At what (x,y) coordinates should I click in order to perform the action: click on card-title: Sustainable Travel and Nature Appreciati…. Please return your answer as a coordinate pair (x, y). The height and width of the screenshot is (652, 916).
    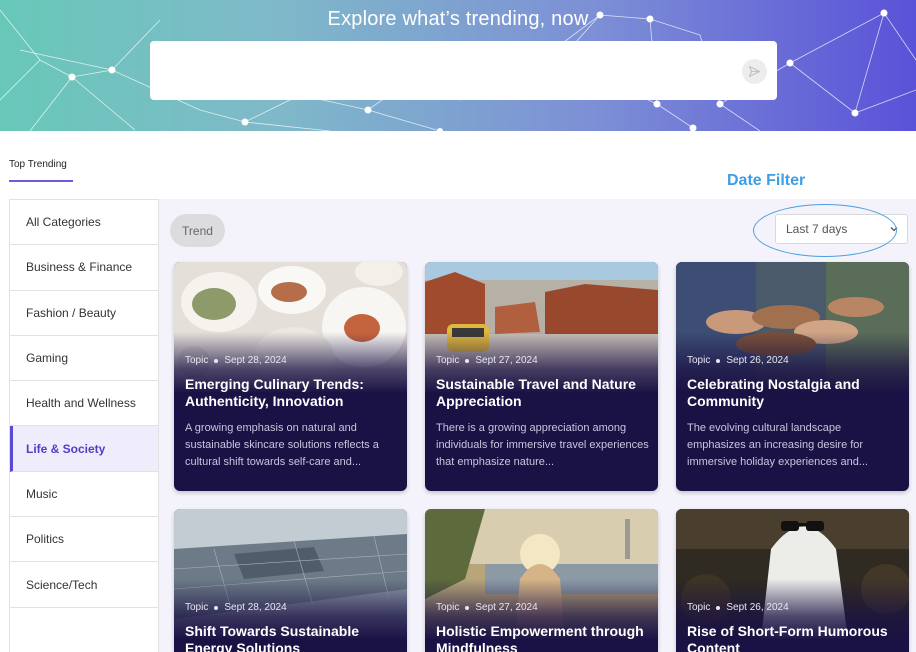
    Looking at the image, I should click on (536, 392).